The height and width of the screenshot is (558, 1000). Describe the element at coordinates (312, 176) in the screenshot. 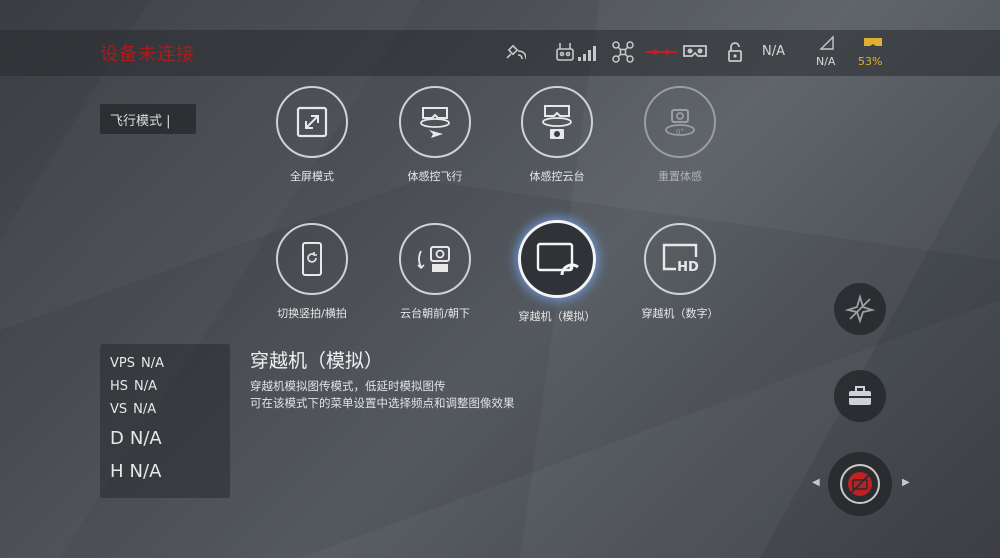

I see `tile-label: 全屏模式` at that location.